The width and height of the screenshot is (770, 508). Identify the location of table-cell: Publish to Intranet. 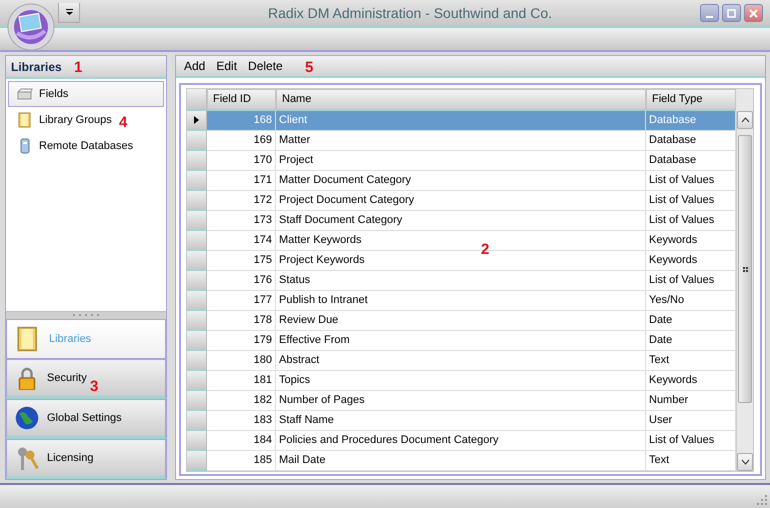
(461, 301).